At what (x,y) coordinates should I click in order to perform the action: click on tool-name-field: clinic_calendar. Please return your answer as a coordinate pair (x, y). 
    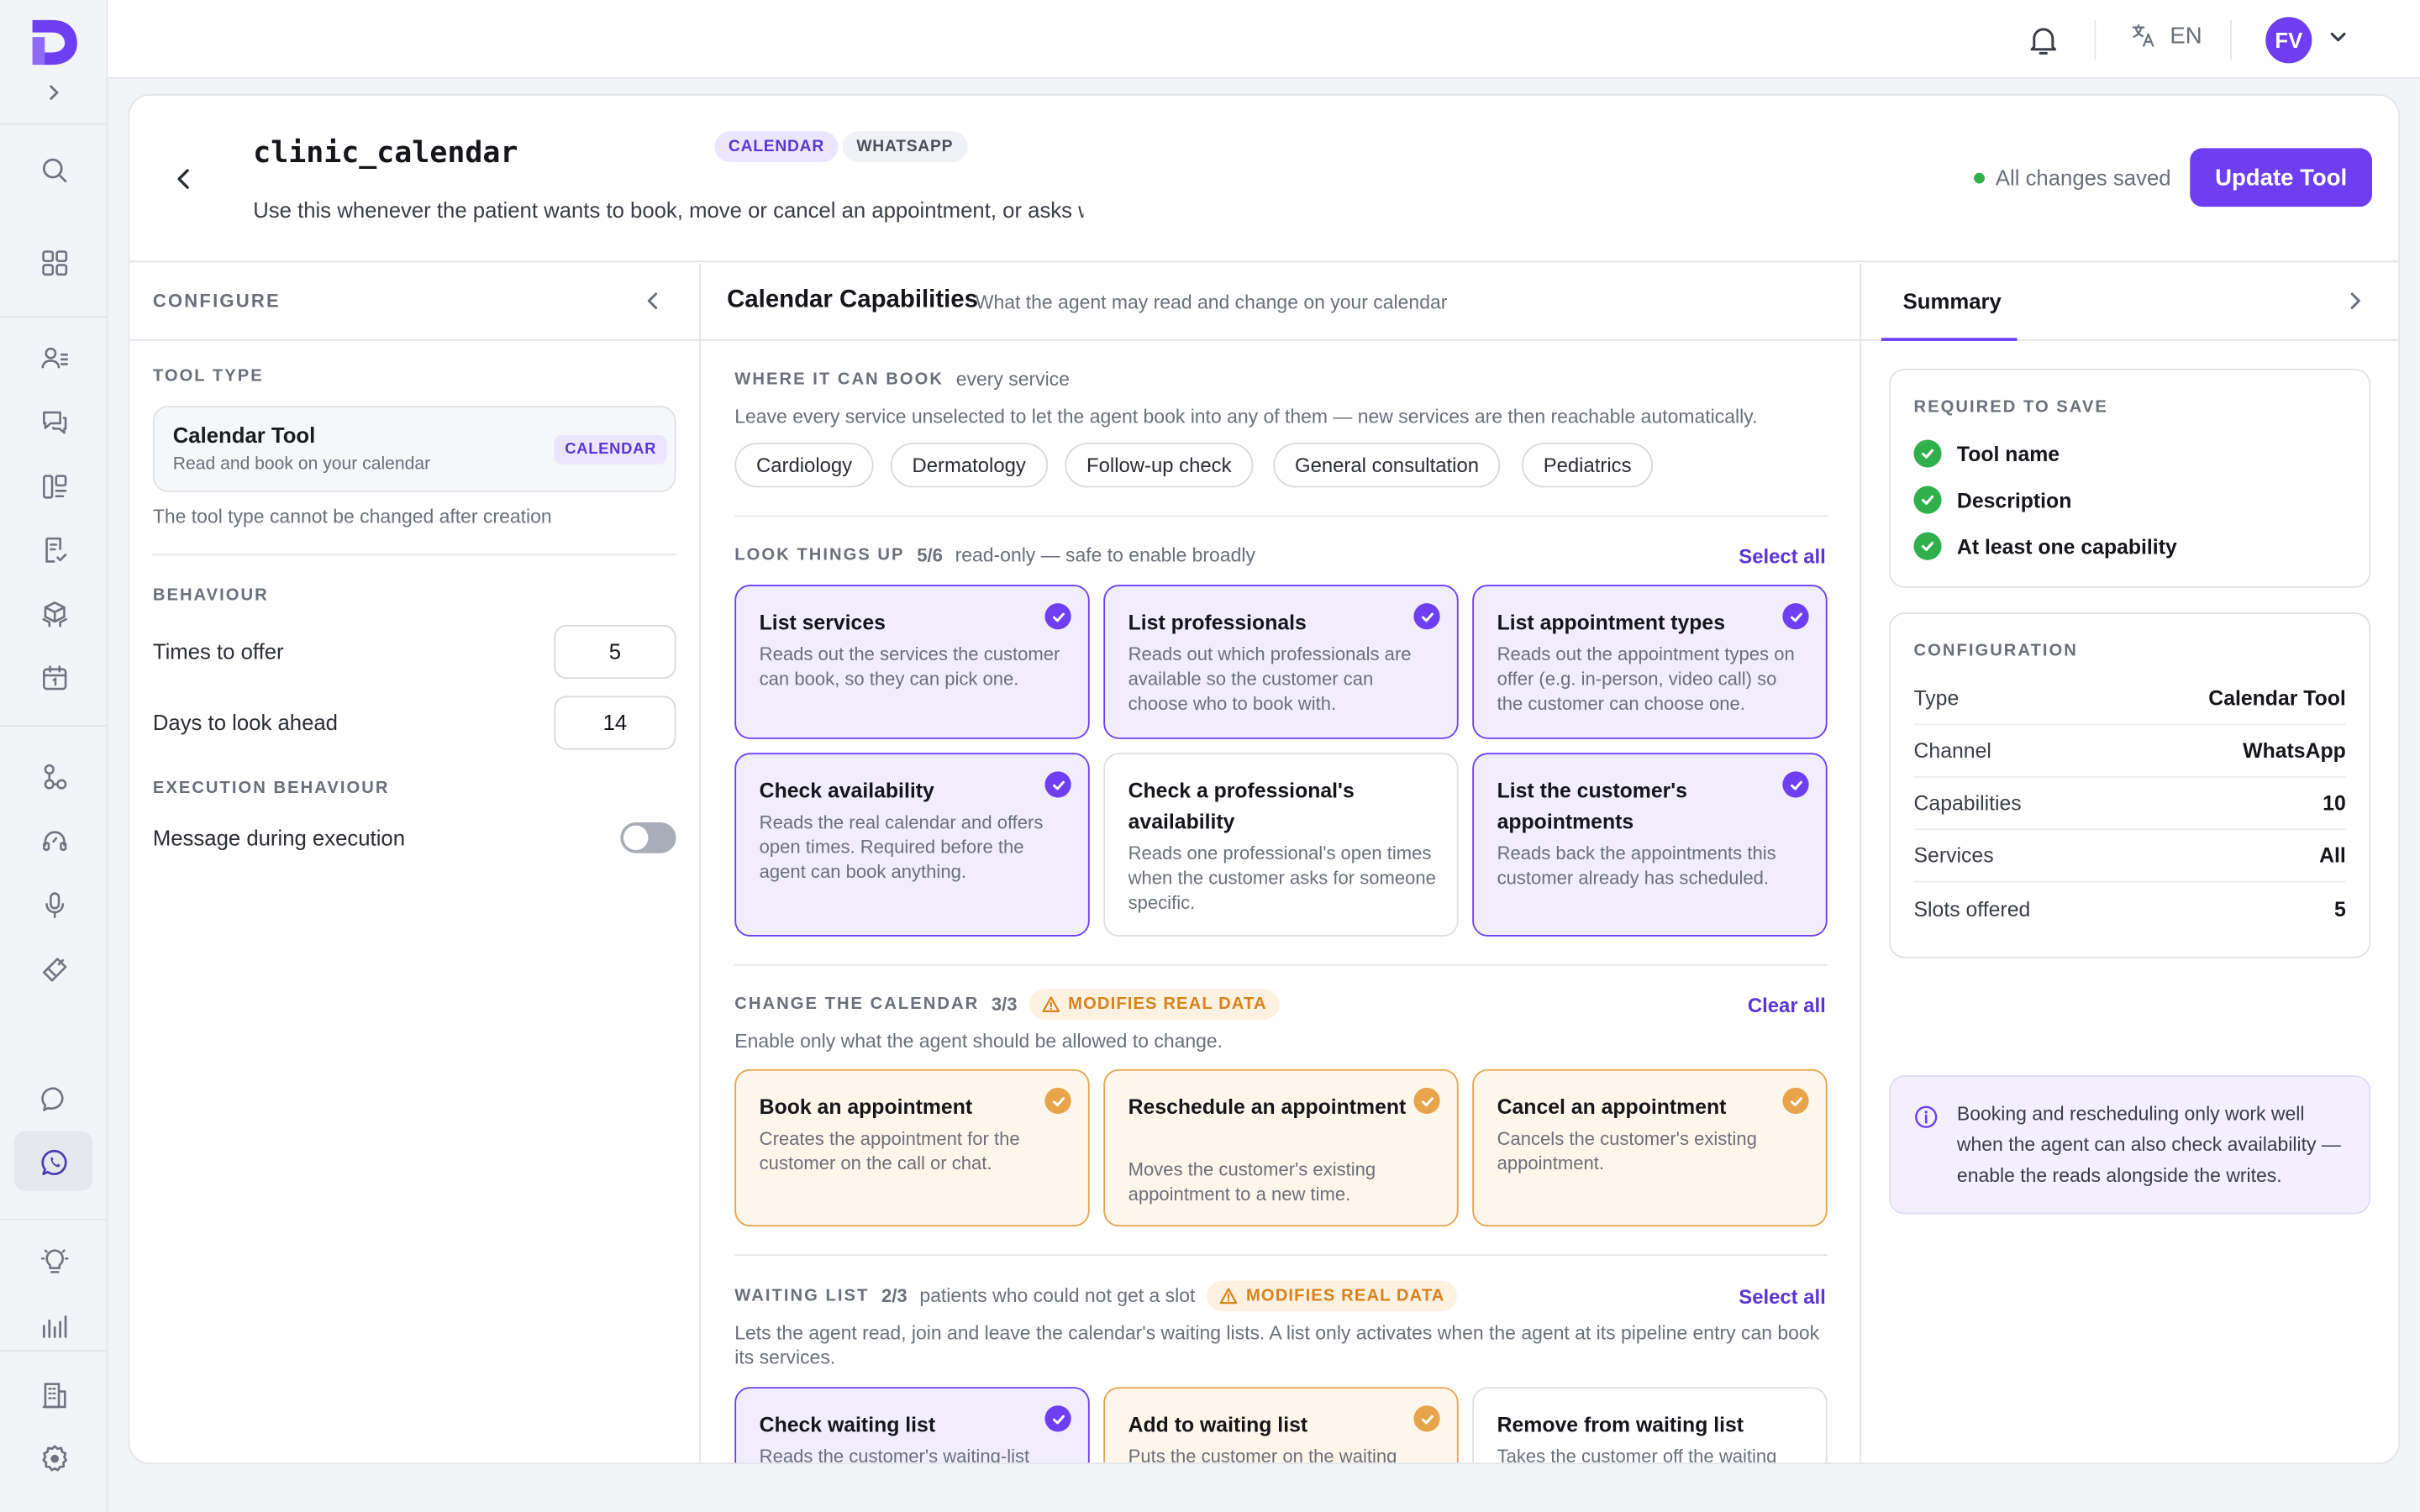
    Looking at the image, I should click on (385, 153).